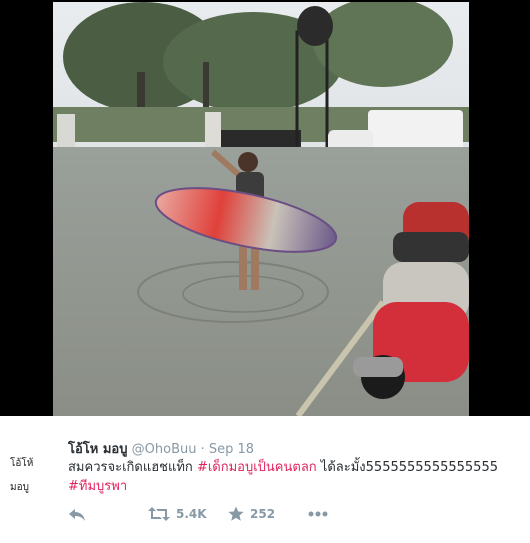 This screenshot has height=543, width=530. What do you see at coordinates (98, 449) in the screenshot?
I see `display-name: โอ้โห มอบู` at bounding box center [98, 449].